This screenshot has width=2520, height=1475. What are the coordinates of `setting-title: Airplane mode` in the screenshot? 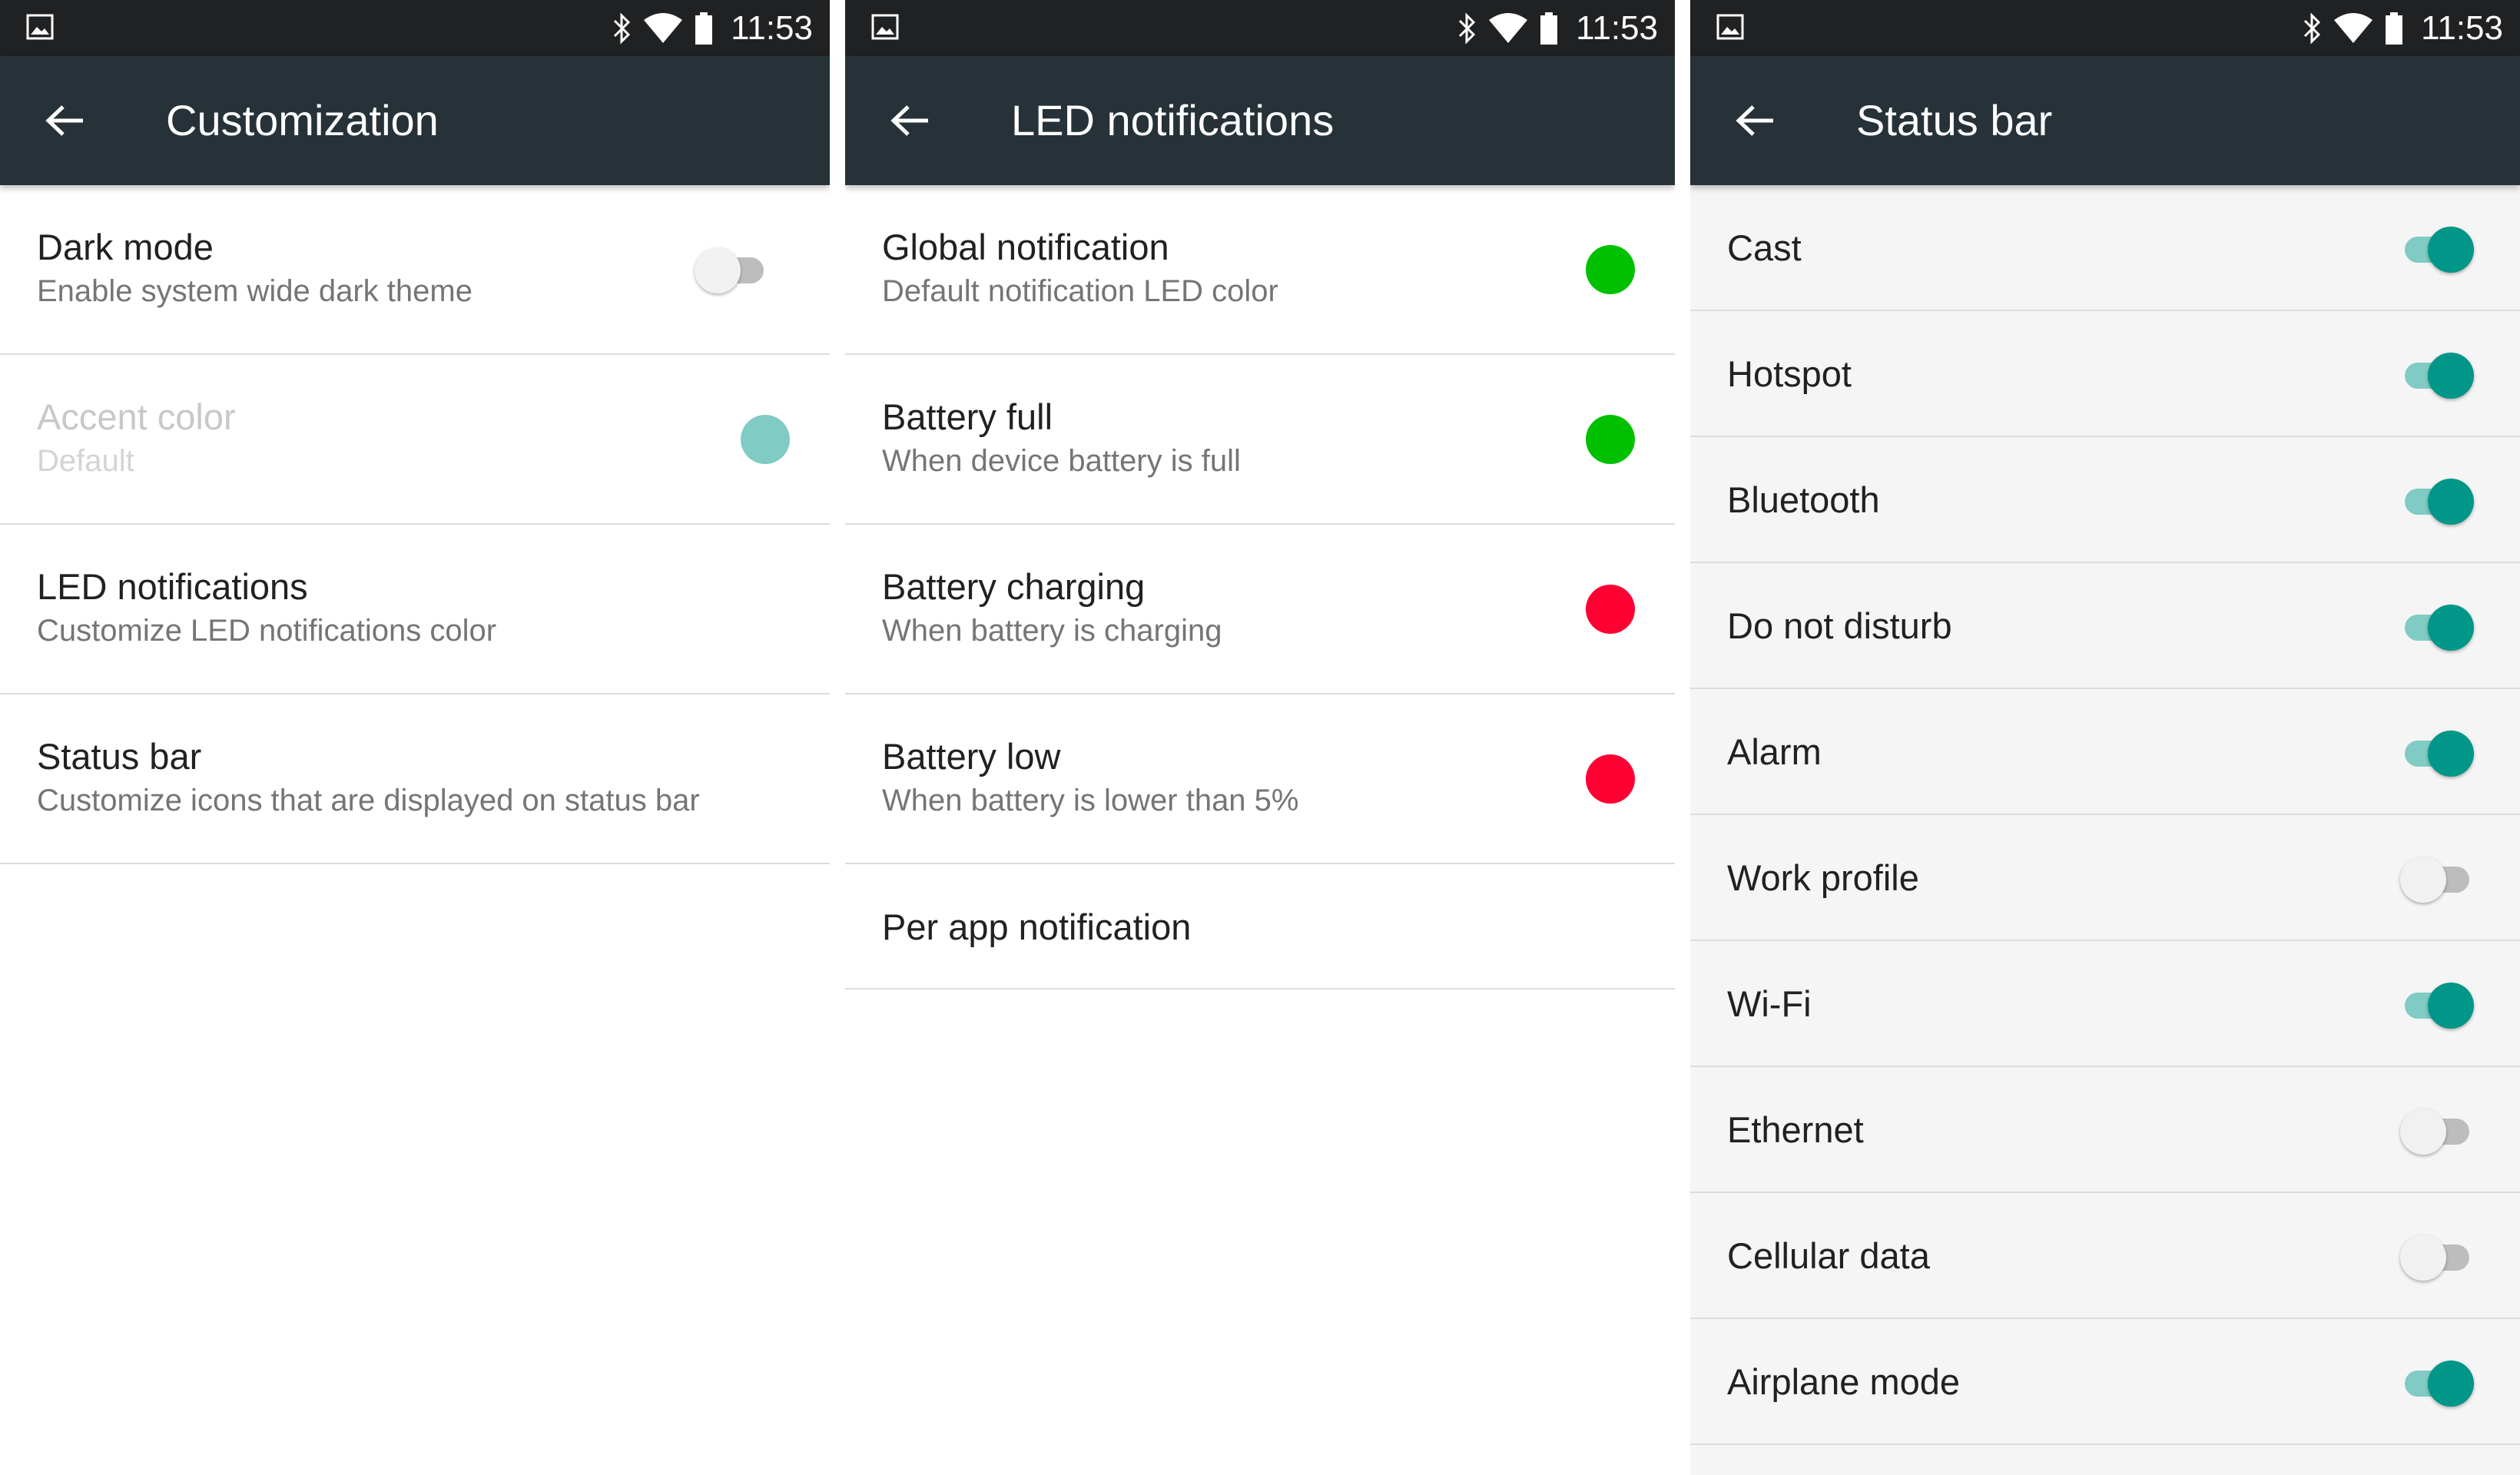 It's located at (1844, 1381).